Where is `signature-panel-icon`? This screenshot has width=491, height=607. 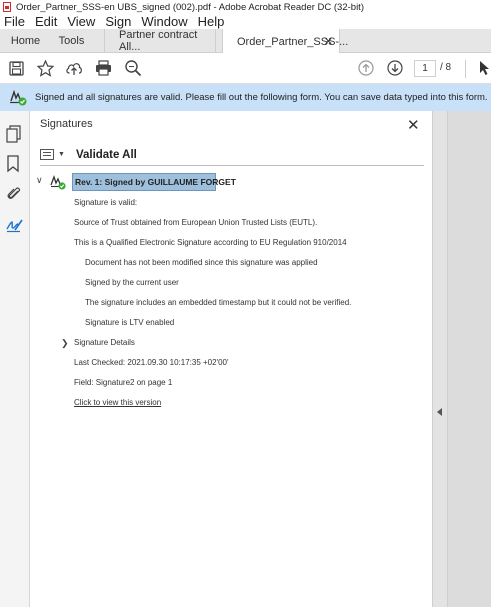
signature-panel-icon is located at coordinates (15, 226).